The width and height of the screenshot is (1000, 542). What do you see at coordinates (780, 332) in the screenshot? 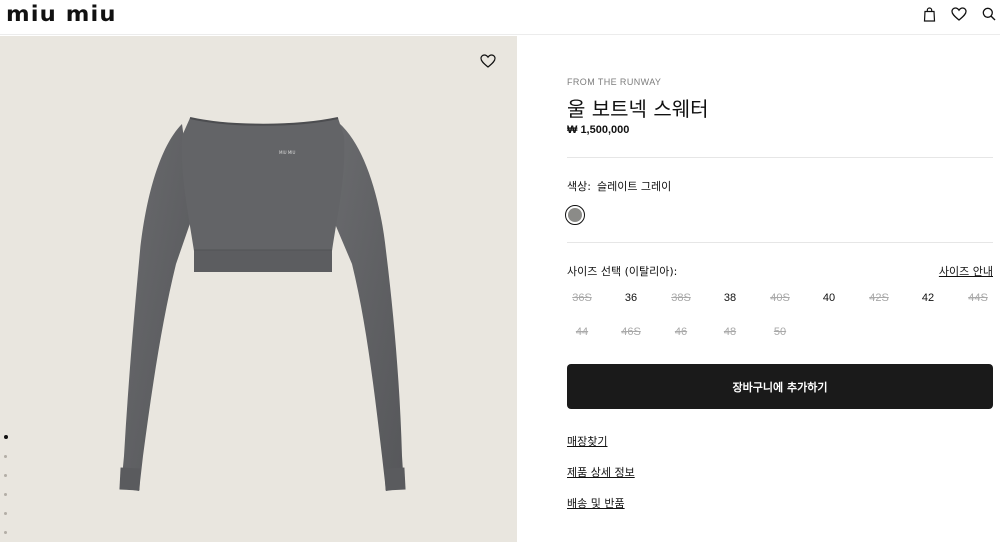
I see `size-option: 50` at bounding box center [780, 332].